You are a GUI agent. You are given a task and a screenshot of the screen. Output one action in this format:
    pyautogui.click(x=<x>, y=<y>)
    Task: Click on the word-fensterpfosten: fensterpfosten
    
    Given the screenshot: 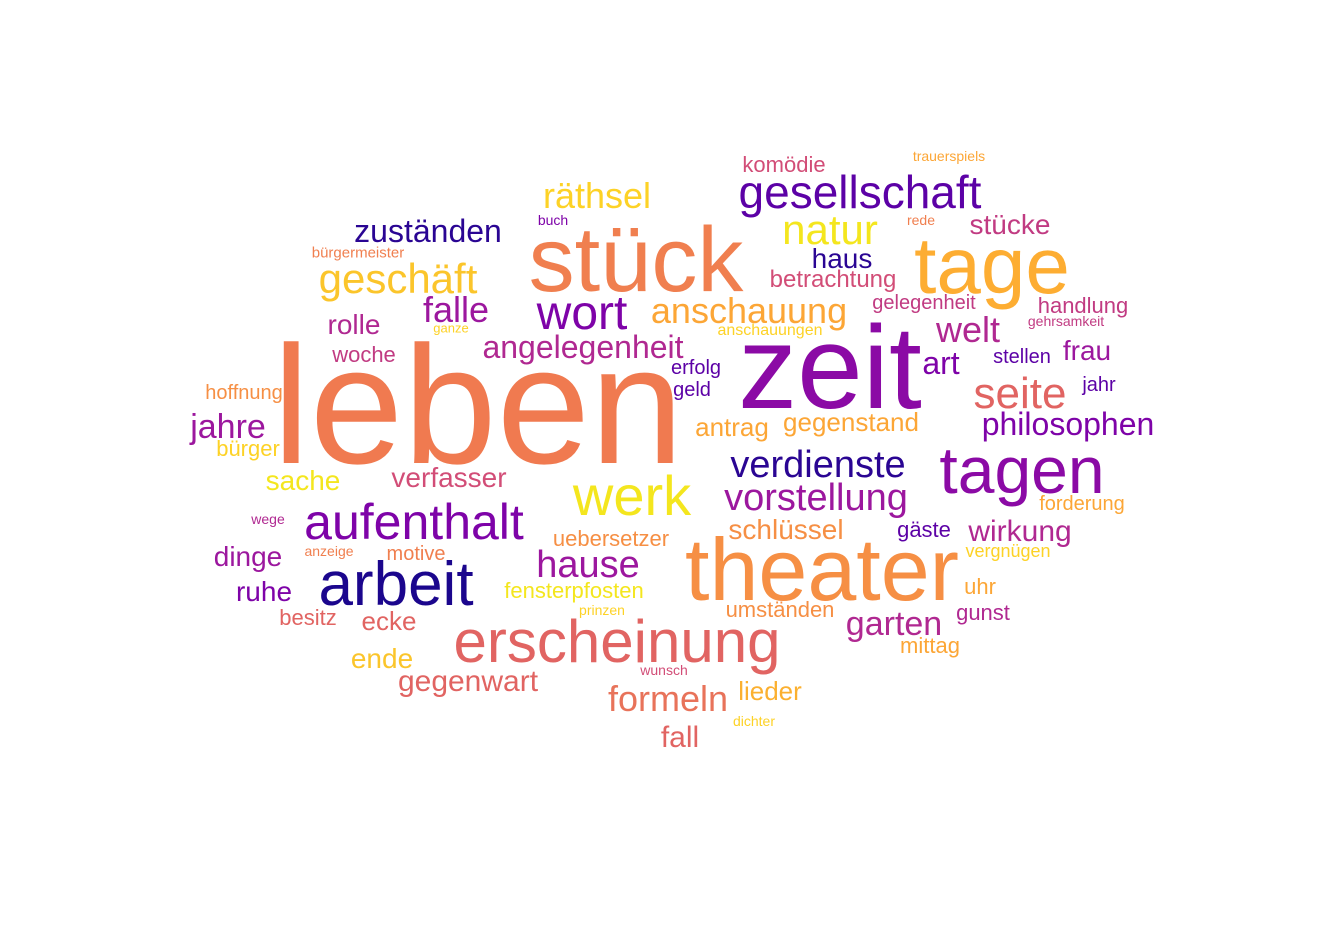 What is the action you would take?
    pyautogui.click(x=574, y=590)
    